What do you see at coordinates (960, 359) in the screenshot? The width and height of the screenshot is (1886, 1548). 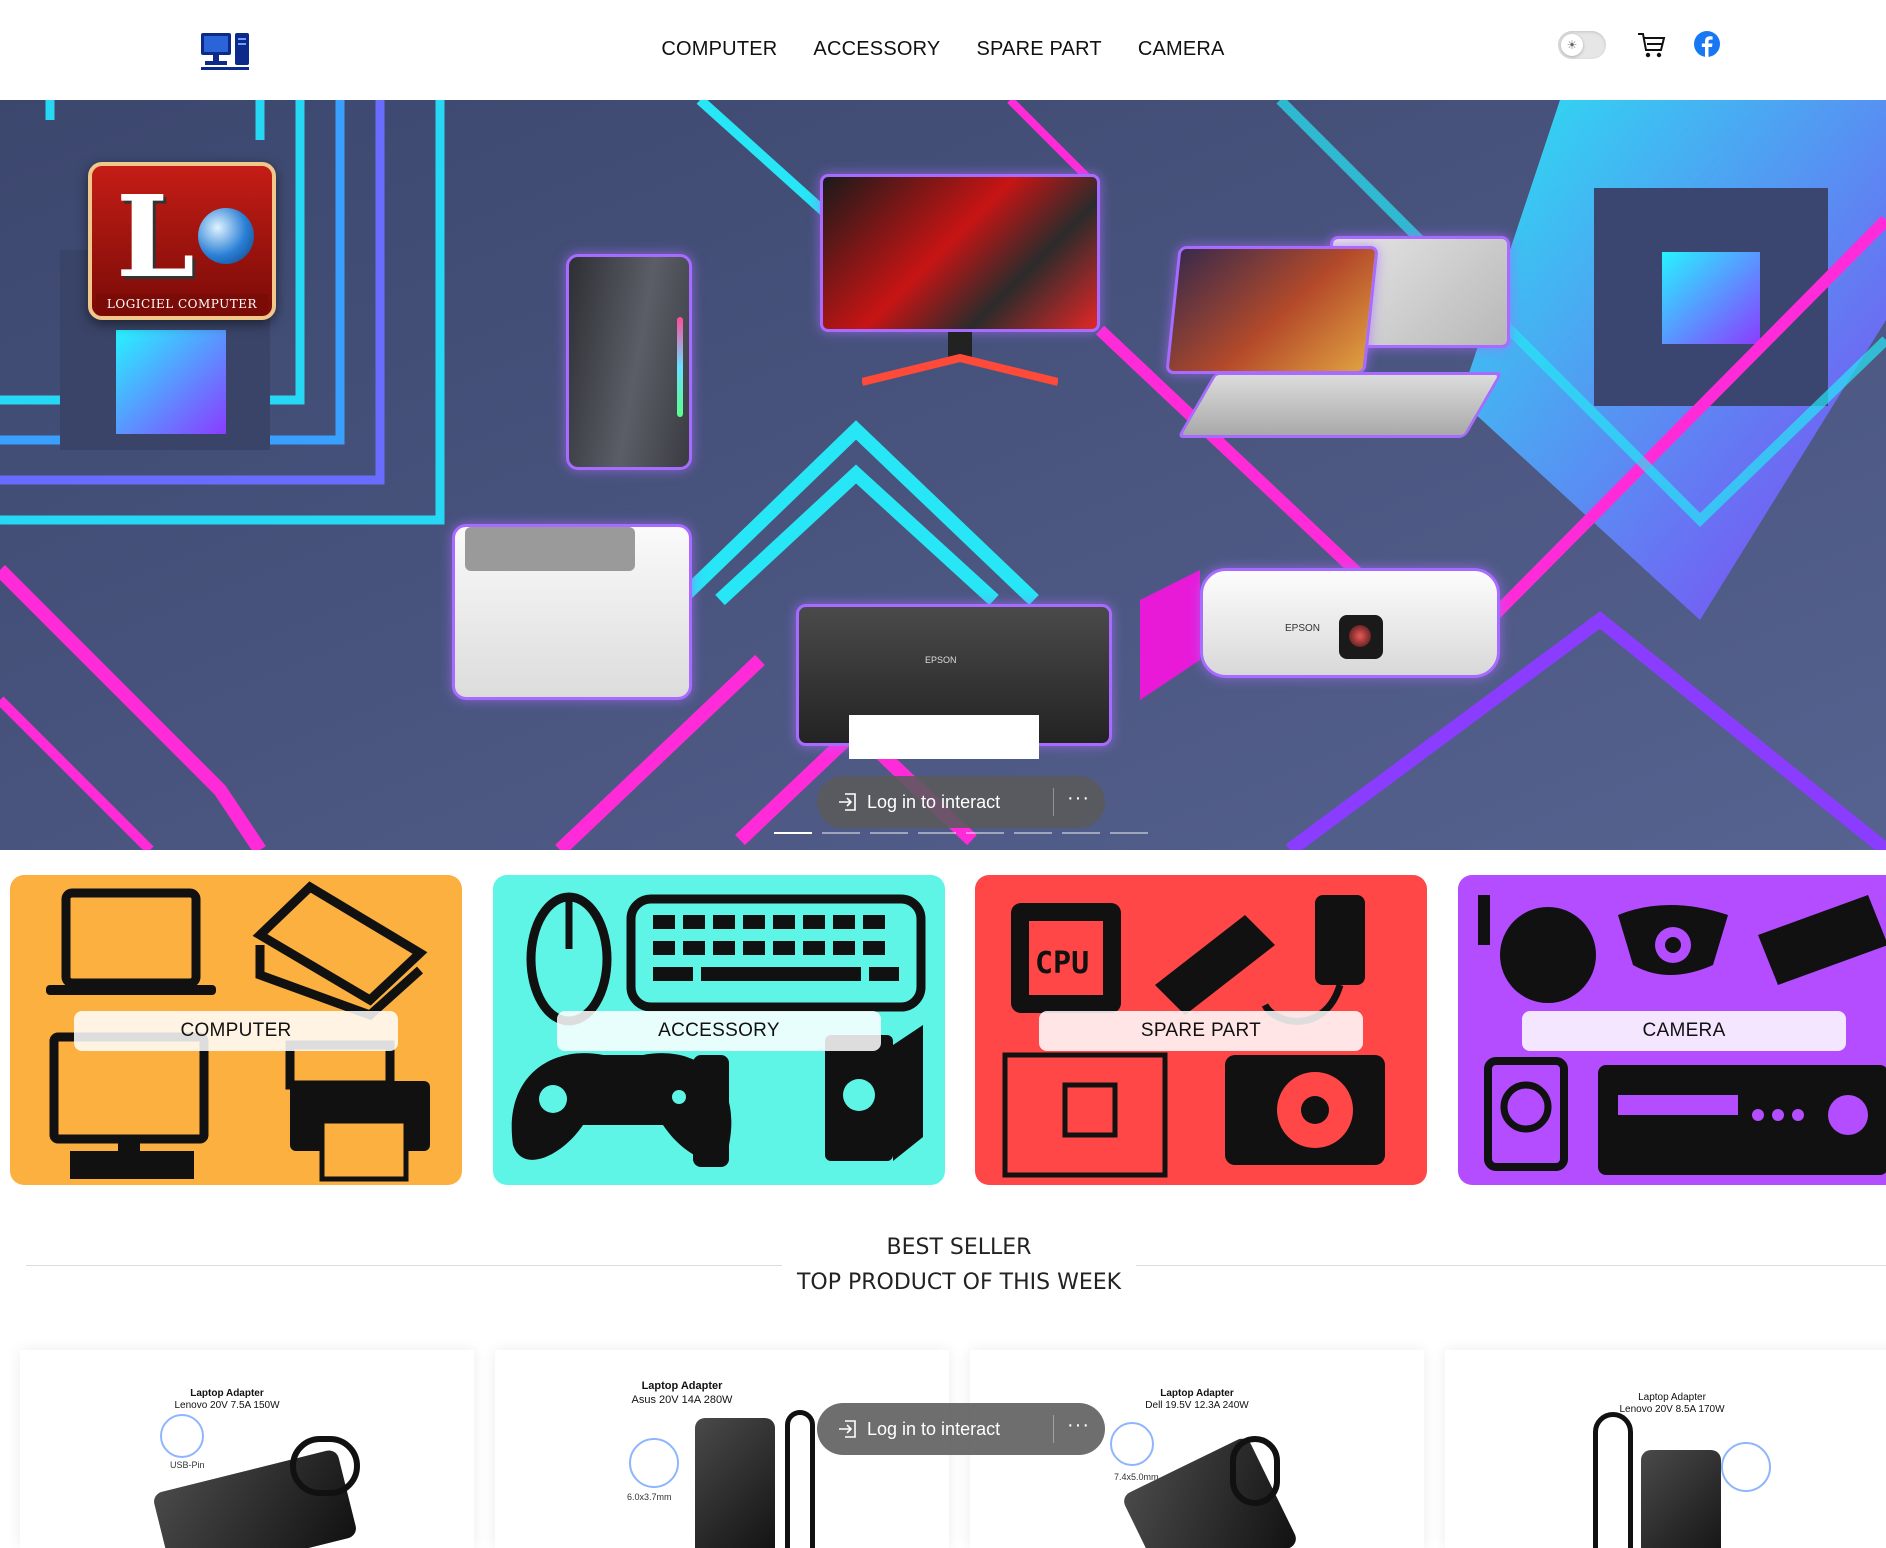 I see `monitor-stand` at bounding box center [960, 359].